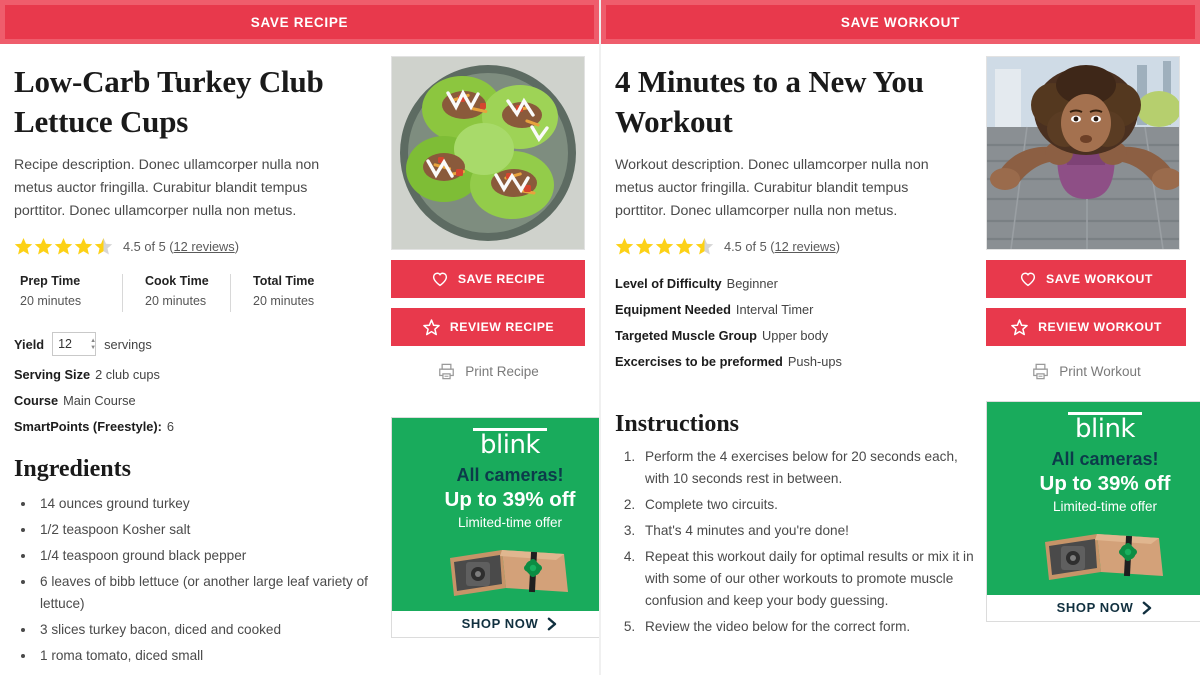  I want to click on save-workout-top-bar: SAVE WORKOUT, so click(900, 22).